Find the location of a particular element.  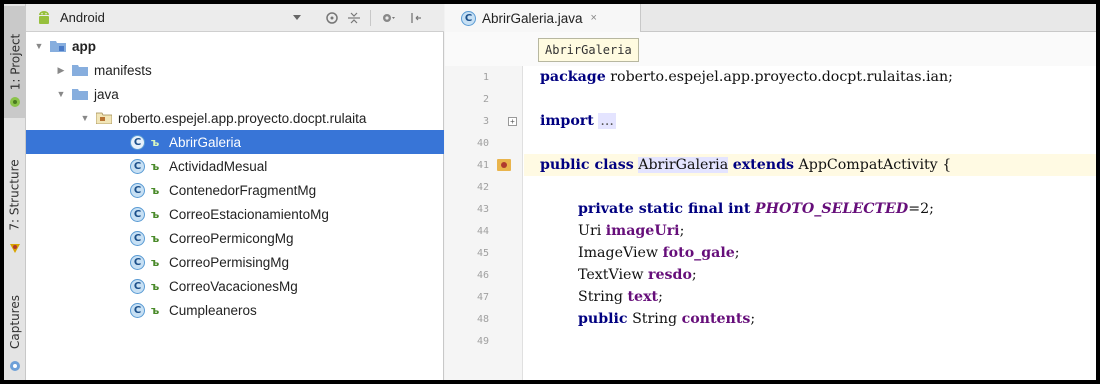

line-number: 48 is located at coordinates (482, 319).